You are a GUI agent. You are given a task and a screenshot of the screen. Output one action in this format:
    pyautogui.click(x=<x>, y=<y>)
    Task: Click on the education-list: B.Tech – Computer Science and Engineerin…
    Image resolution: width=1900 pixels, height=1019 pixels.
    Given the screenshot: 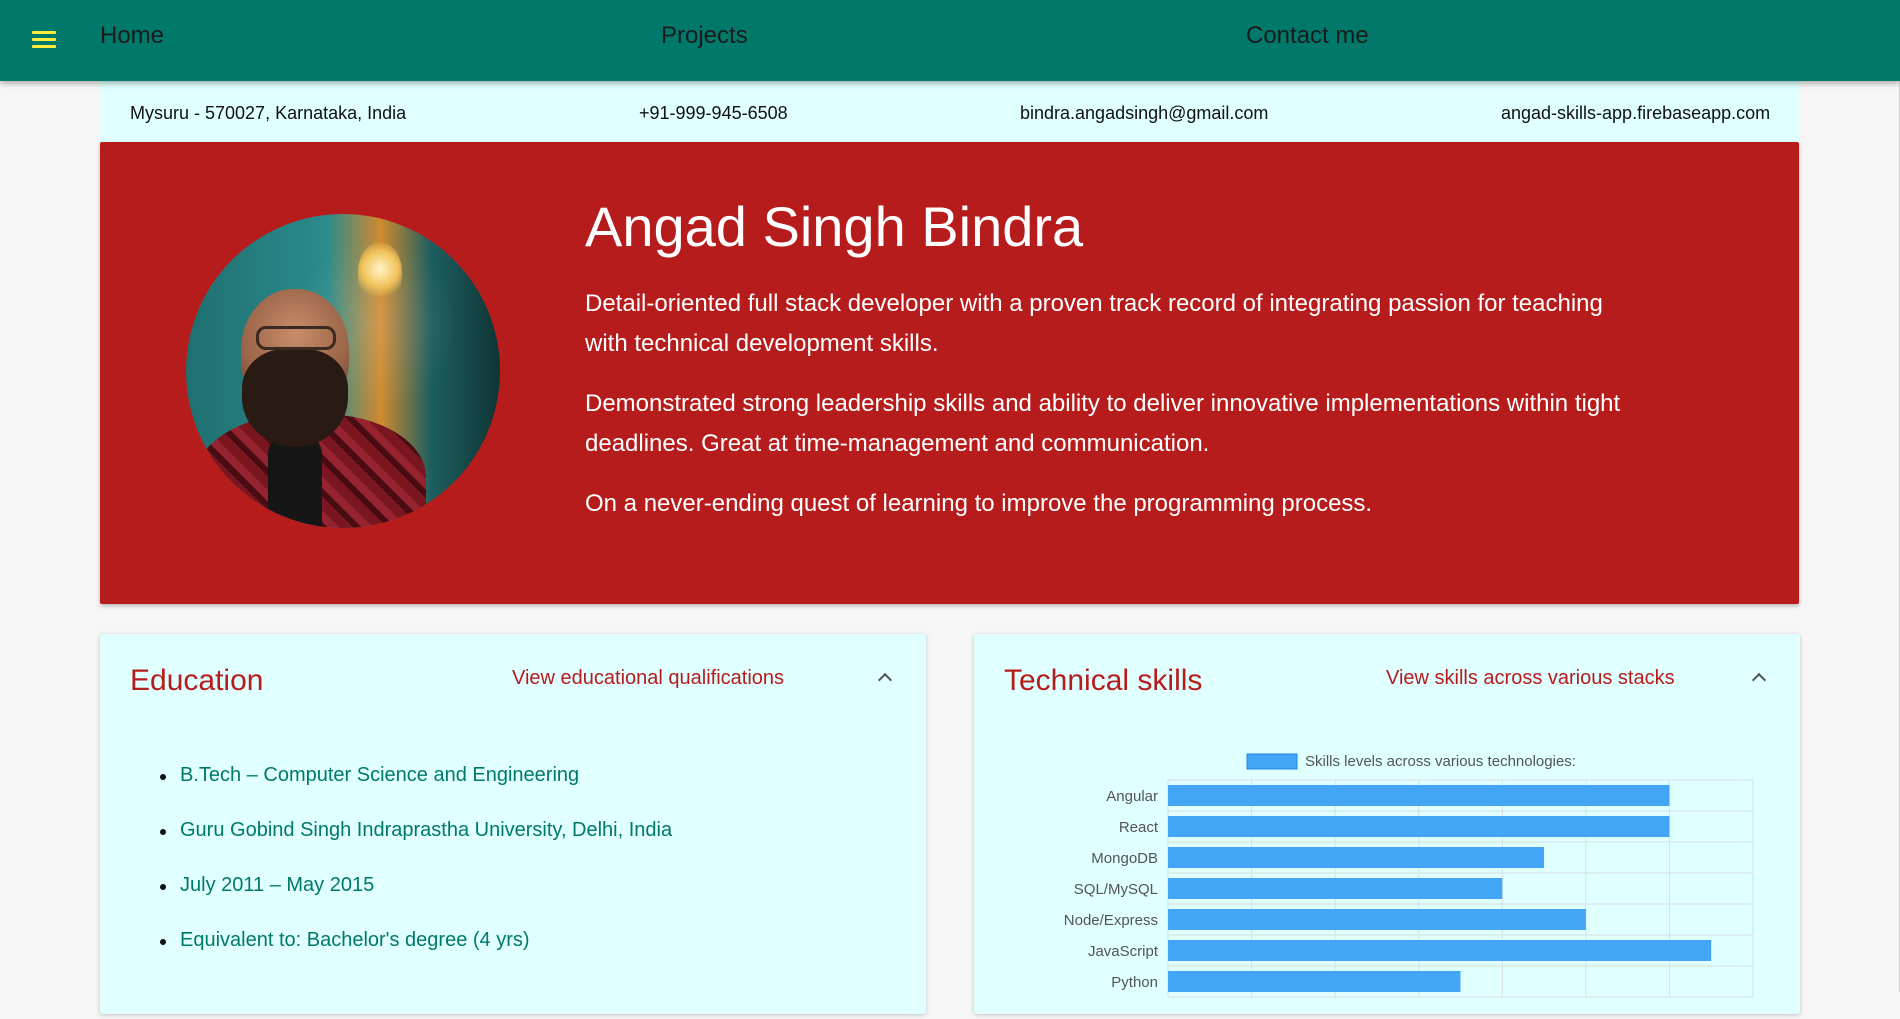 What is the action you would take?
    pyautogui.click(x=401, y=874)
    